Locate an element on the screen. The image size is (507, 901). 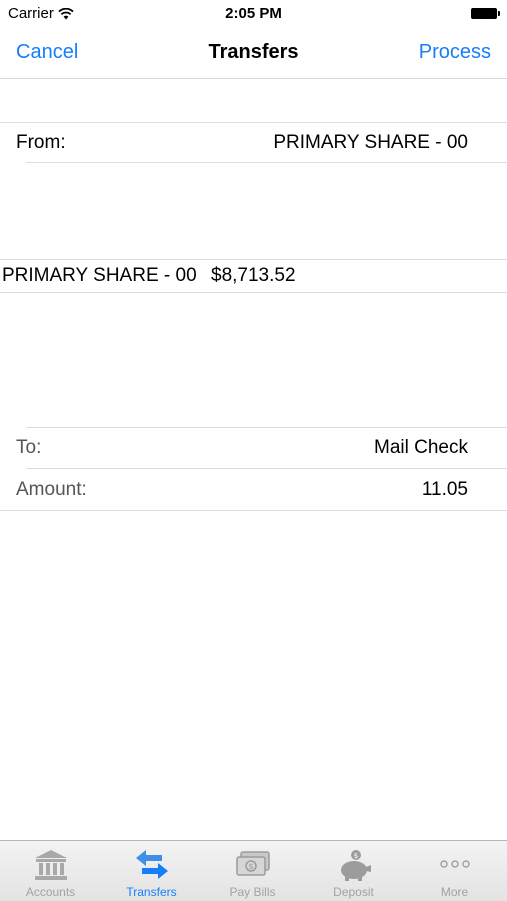
picker-account-name: PRIMARY SHARE - 00 is located at coordinates (99, 275).